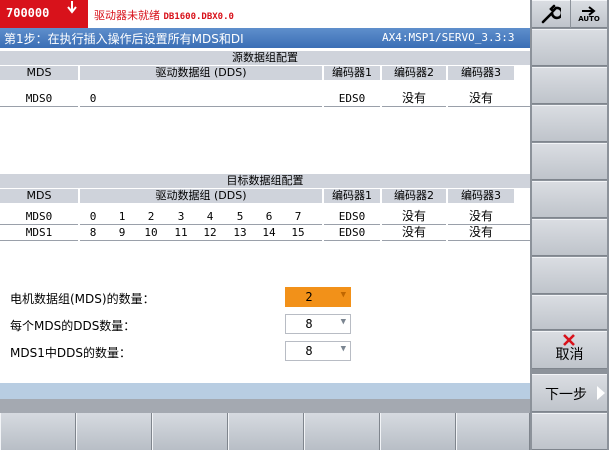  What do you see at coordinates (210, 216) in the screenshot?
I see `target-row-dds: 4` at bounding box center [210, 216].